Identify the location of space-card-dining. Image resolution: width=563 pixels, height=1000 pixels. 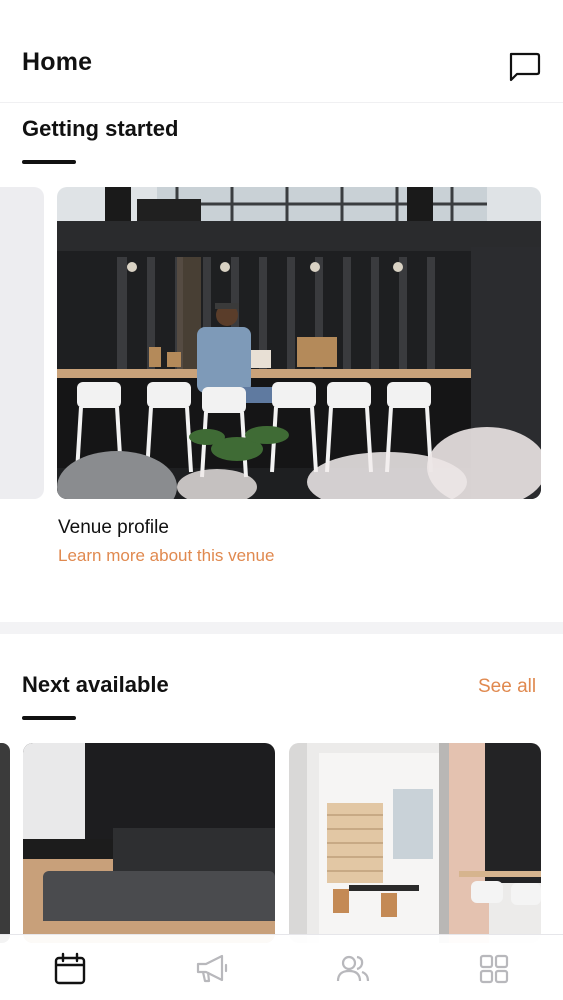
(415, 843).